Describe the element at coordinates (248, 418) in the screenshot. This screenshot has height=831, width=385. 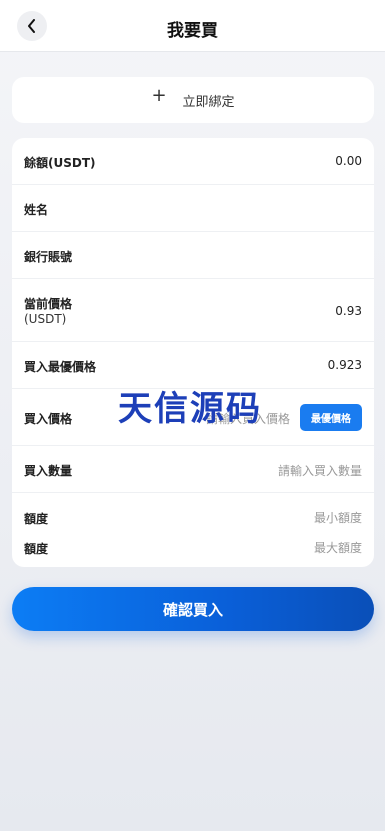
I see `buy-price-input: 請輸入買入價格` at that location.